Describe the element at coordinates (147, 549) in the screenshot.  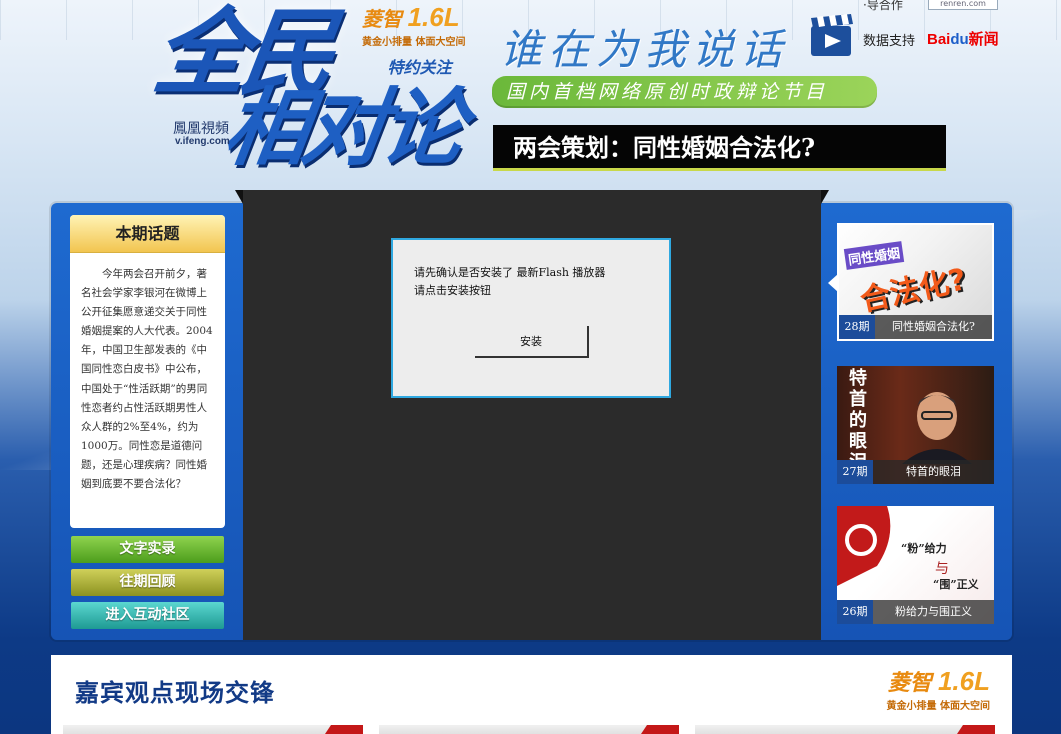
I see `transcript-button: 文字实录` at that location.